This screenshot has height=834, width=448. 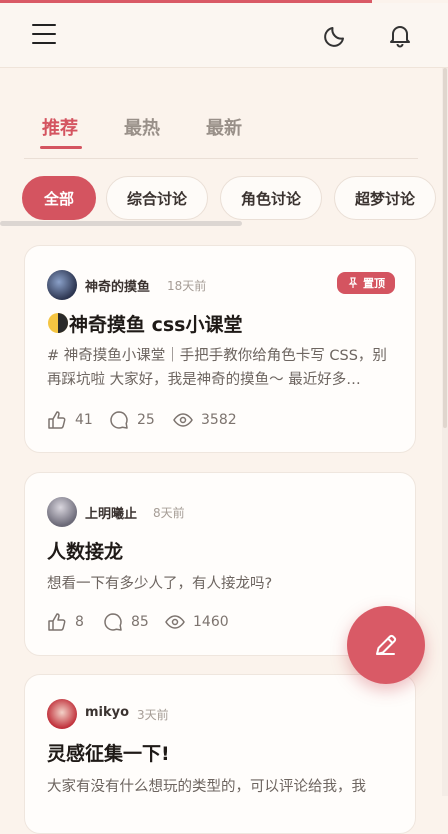 I want to click on post-time: 8天前, so click(x=169, y=513).